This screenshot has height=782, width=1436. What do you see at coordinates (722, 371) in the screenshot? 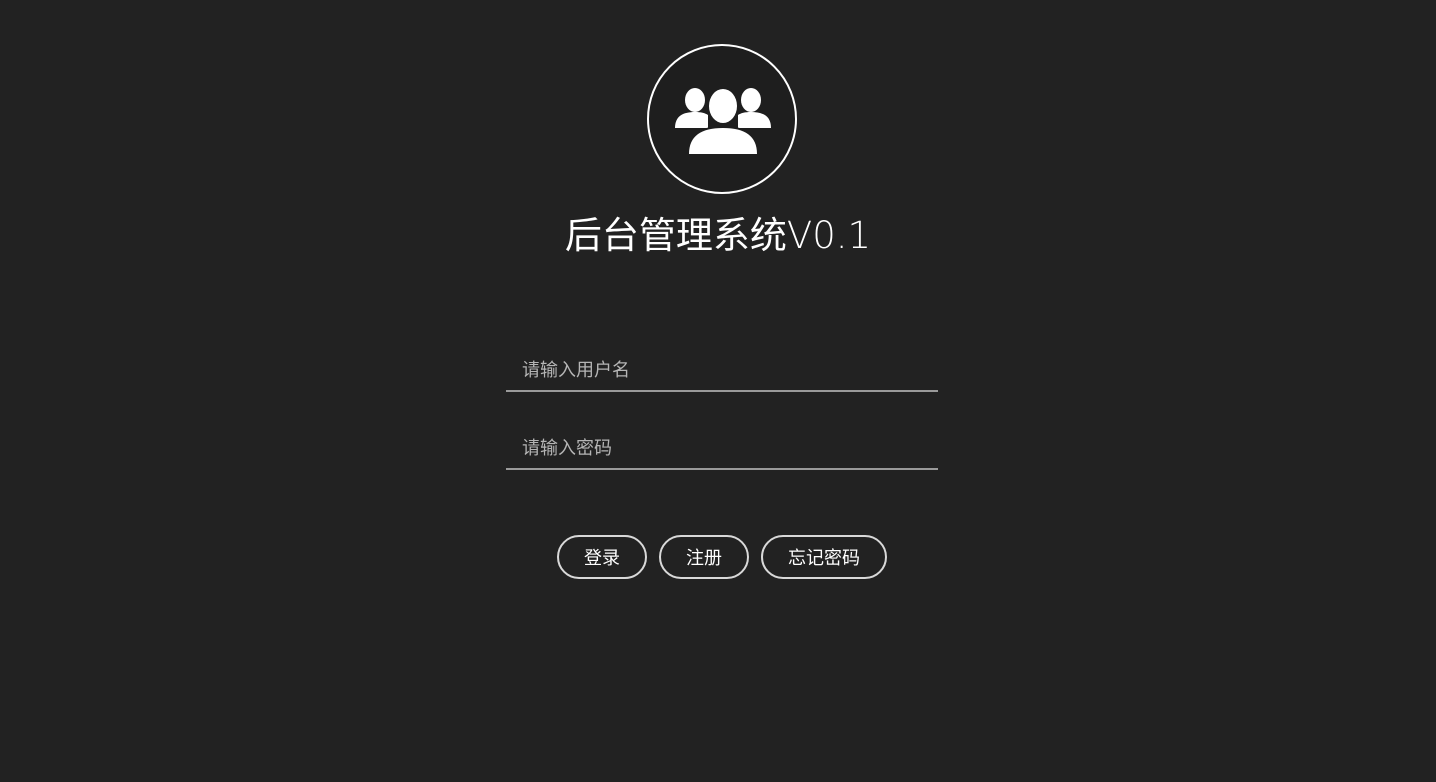
I see `username-input` at bounding box center [722, 371].